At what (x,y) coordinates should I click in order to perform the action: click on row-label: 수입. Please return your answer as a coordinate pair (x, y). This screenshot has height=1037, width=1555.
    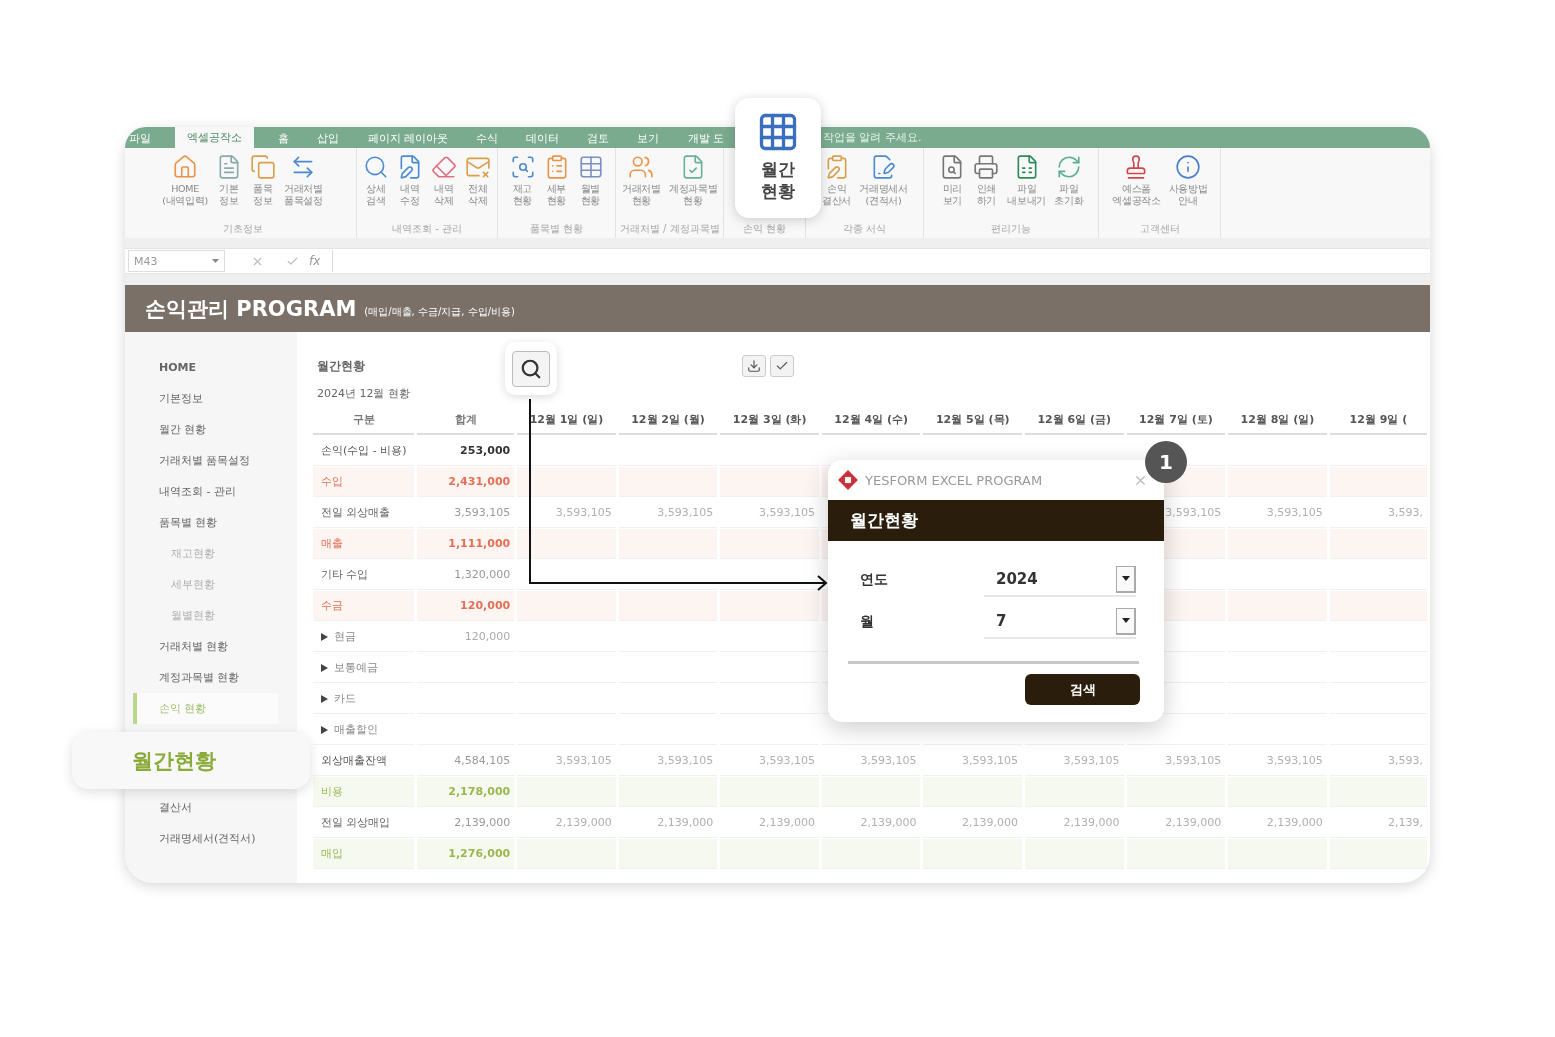
    Looking at the image, I should click on (364, 482).